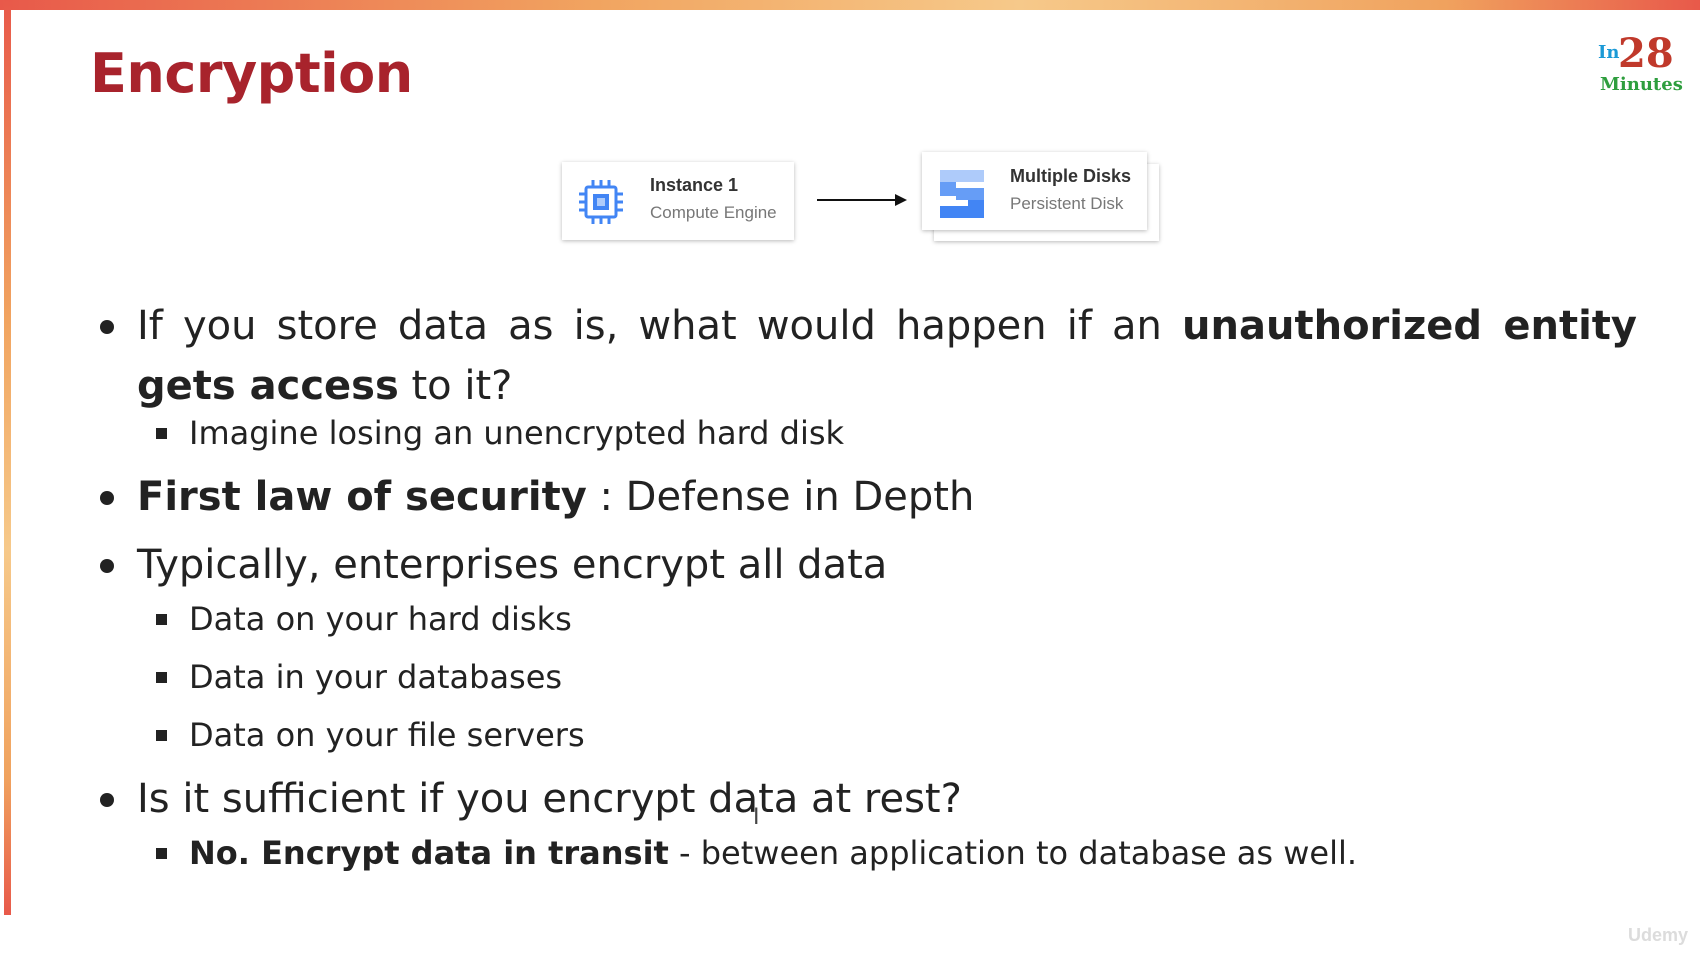  I want to click on instance-service: Compute Engine, so click(713, 212).